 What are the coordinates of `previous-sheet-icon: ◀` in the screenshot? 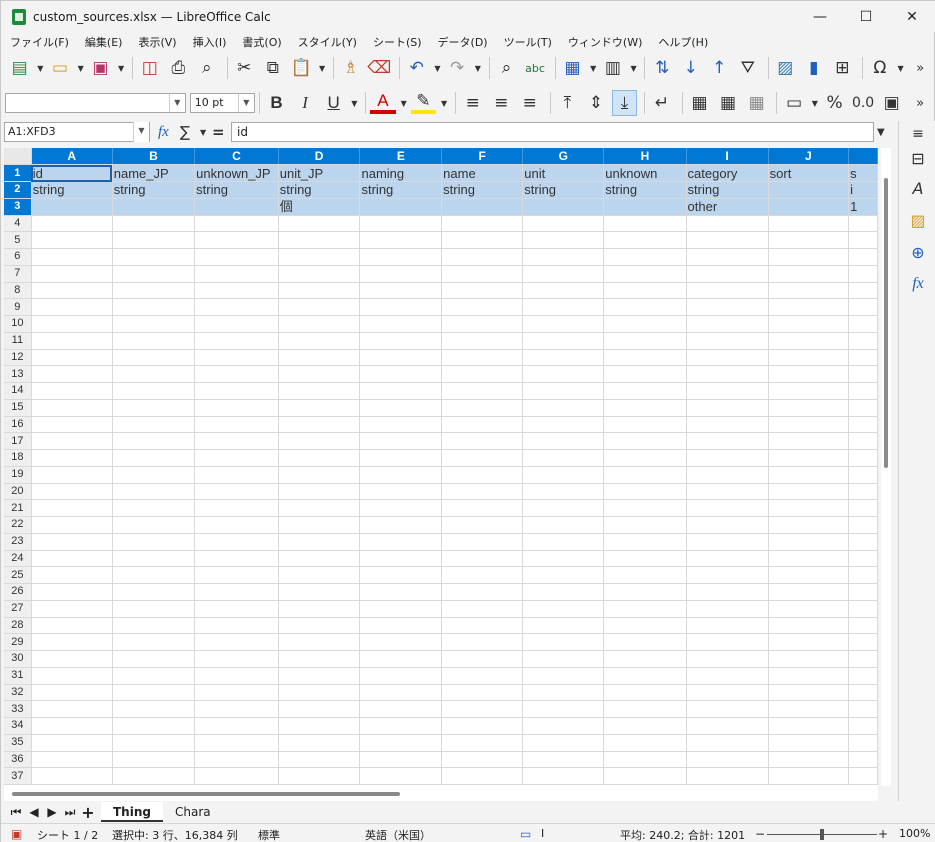 It's located at (34, 812).